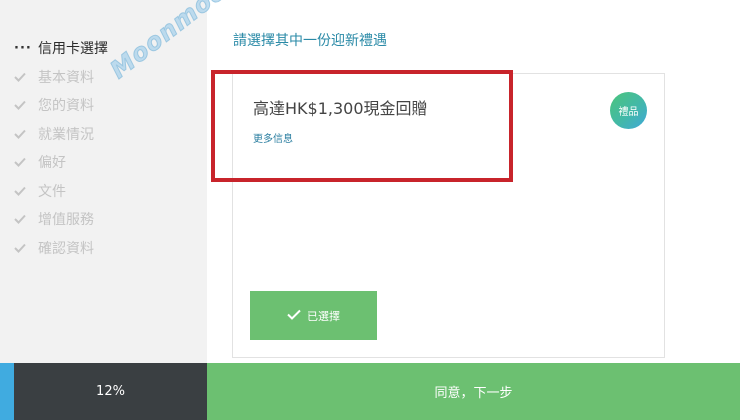  What do you see at coordinates (66, 134) in the screenshot?
I see `step-label: 就業情況` at bounding box center [66, 134].